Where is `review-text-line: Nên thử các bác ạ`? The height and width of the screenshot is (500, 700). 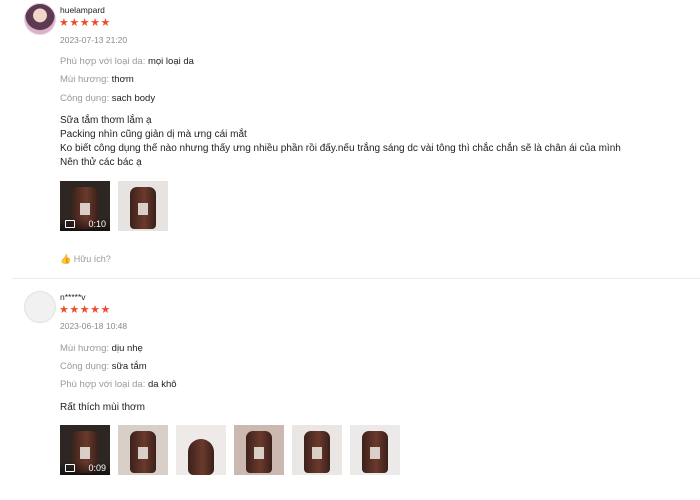
review-text-line: Nên thử các bác ạ is located at coordinates (101, 162).